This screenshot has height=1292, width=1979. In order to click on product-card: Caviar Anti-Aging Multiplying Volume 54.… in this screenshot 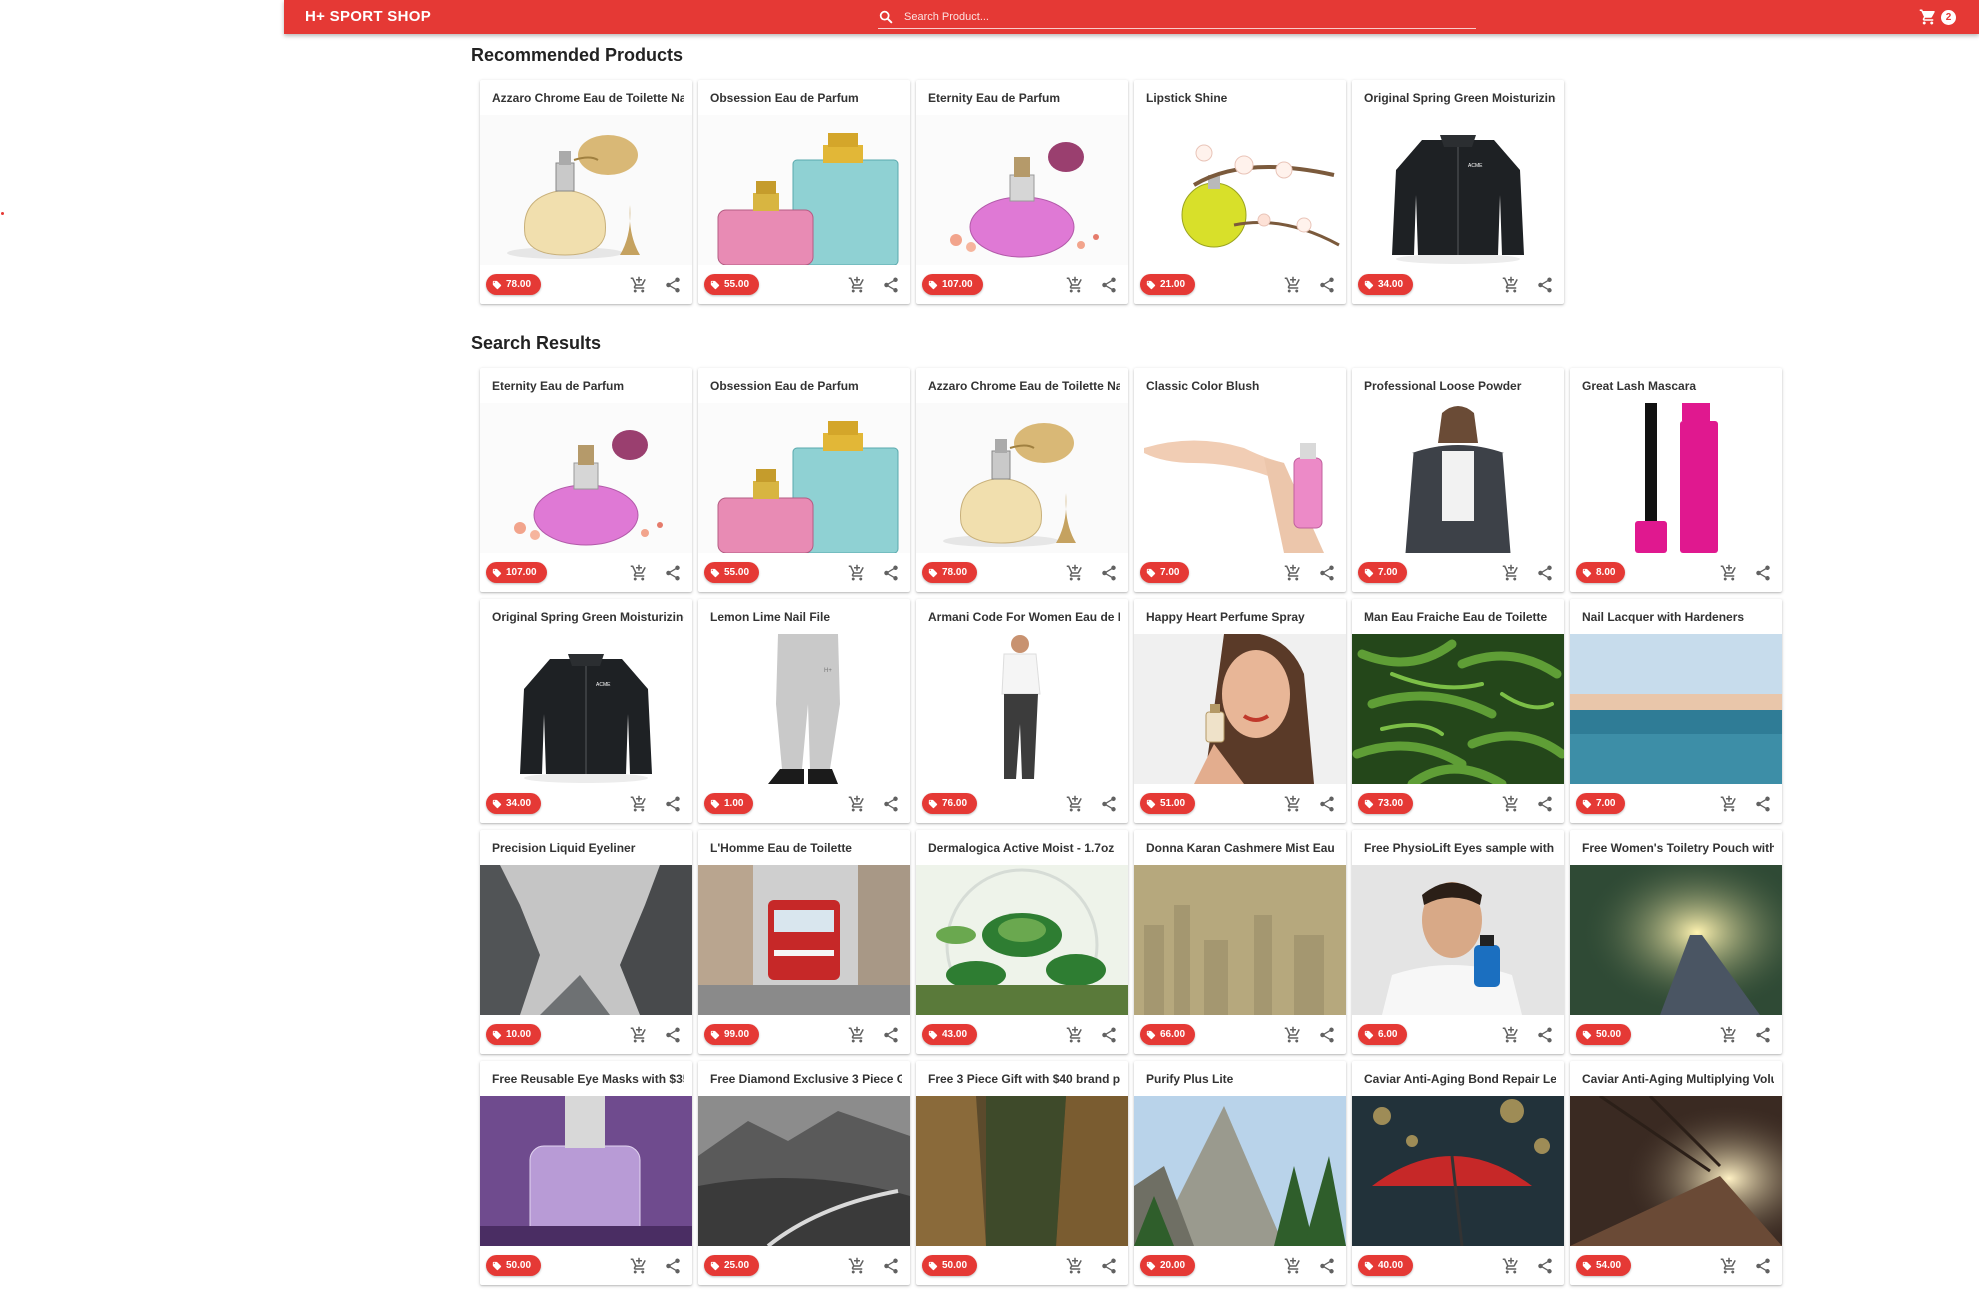, I will do `click(1676, 1173)`.